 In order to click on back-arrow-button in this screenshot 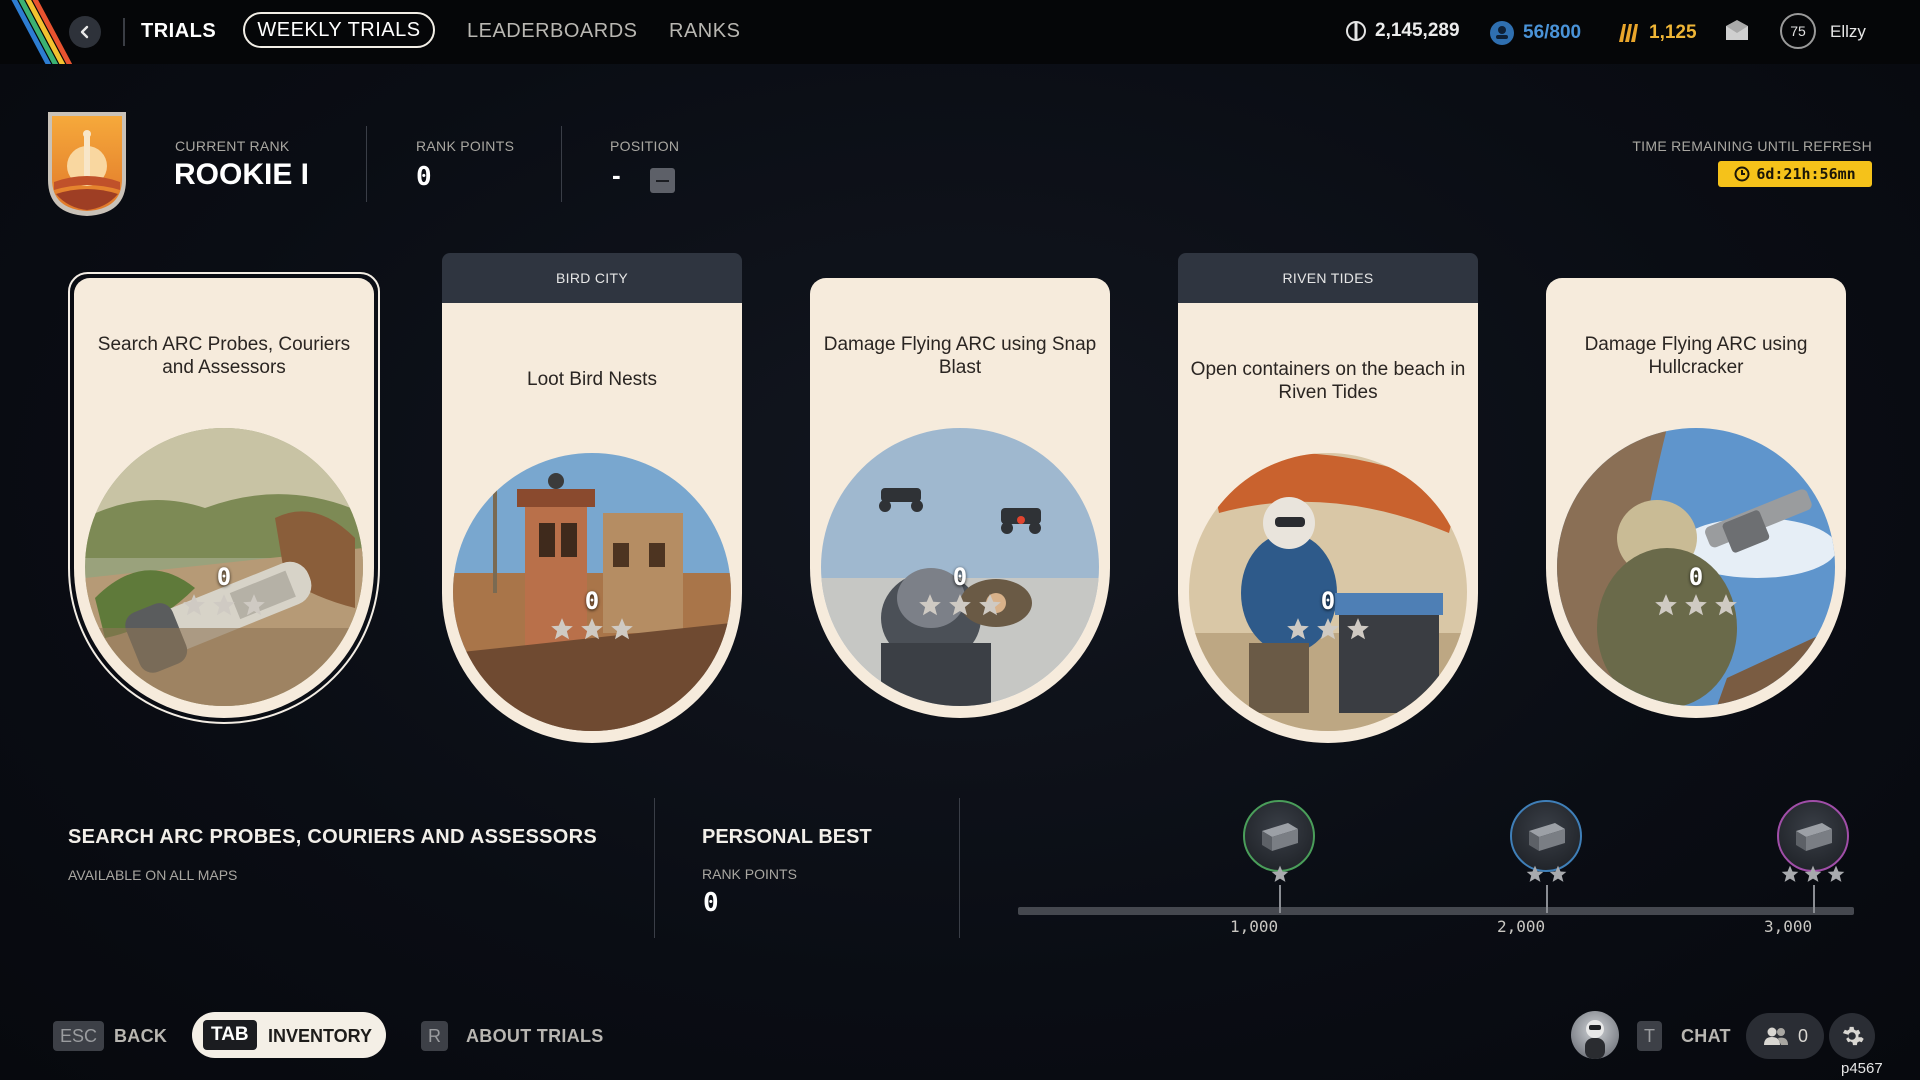, I will do `click(85, 32)`.